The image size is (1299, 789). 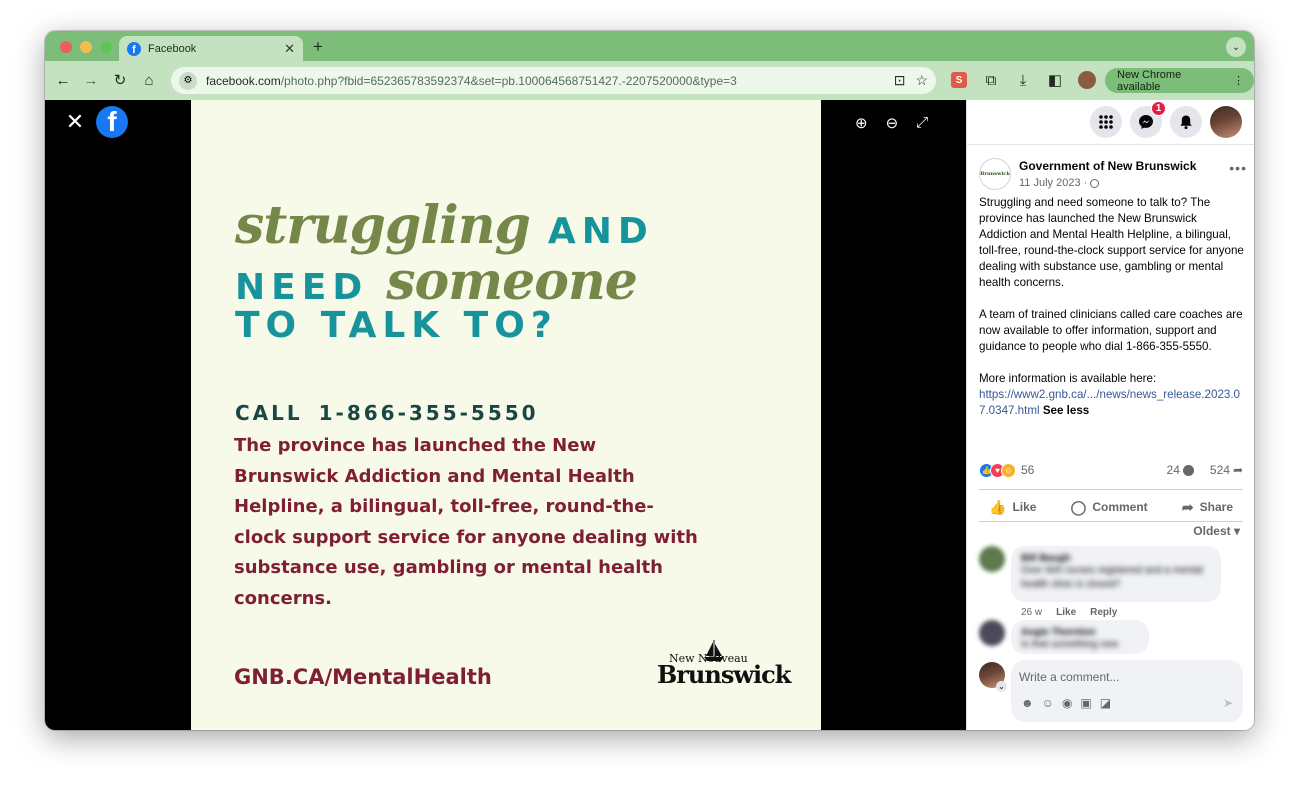 What do you see at coordinates (1053, 183) in the screenshot?
I see `post-date: 11 July 2023 ·` at bounding box center [1053, 183].